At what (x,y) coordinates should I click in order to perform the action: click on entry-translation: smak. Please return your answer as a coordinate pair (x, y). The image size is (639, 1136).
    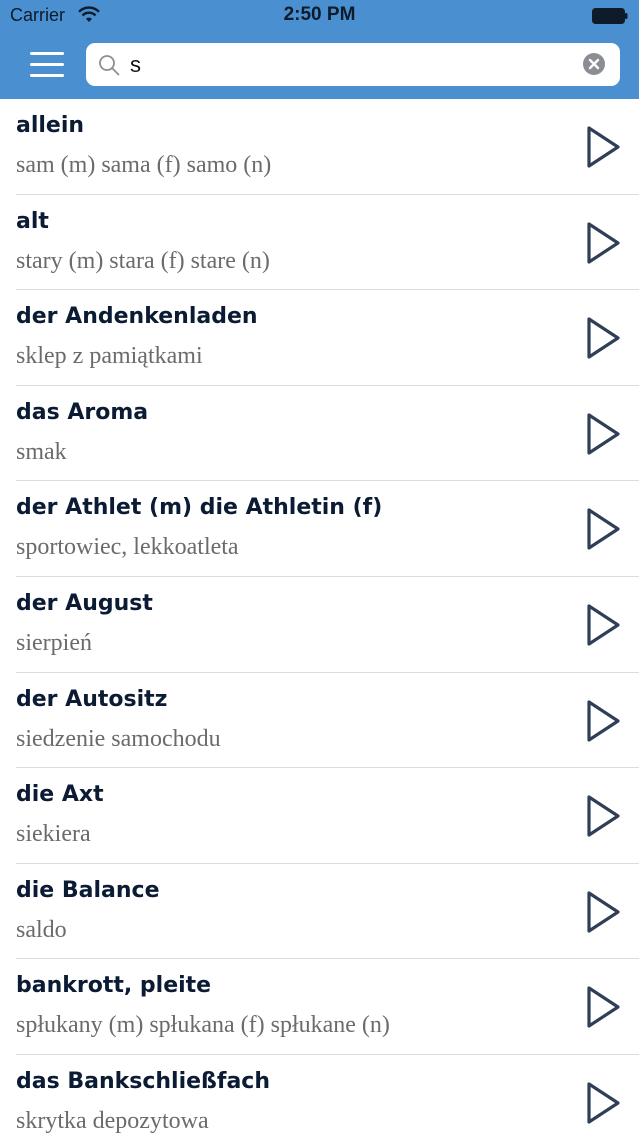
    Looking at the image, I should click on (41, 451).